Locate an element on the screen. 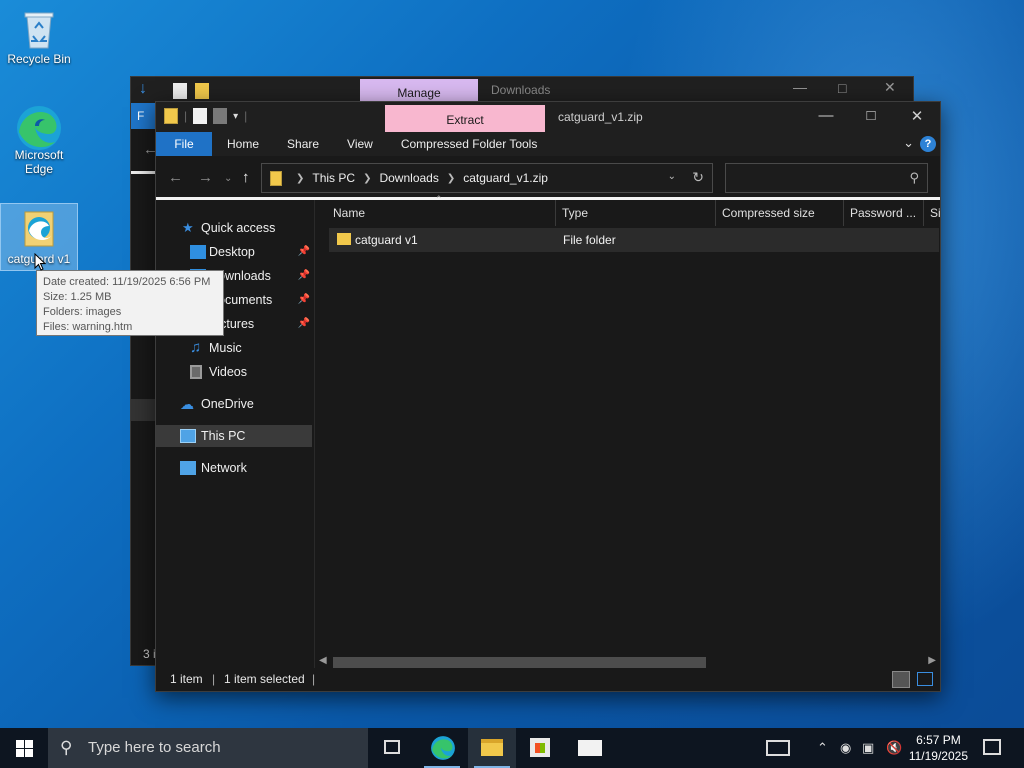 Image resolution: width=1024 pixels, height=768 pixels. nav-label: Quick access is located at coordinates (238, 228).